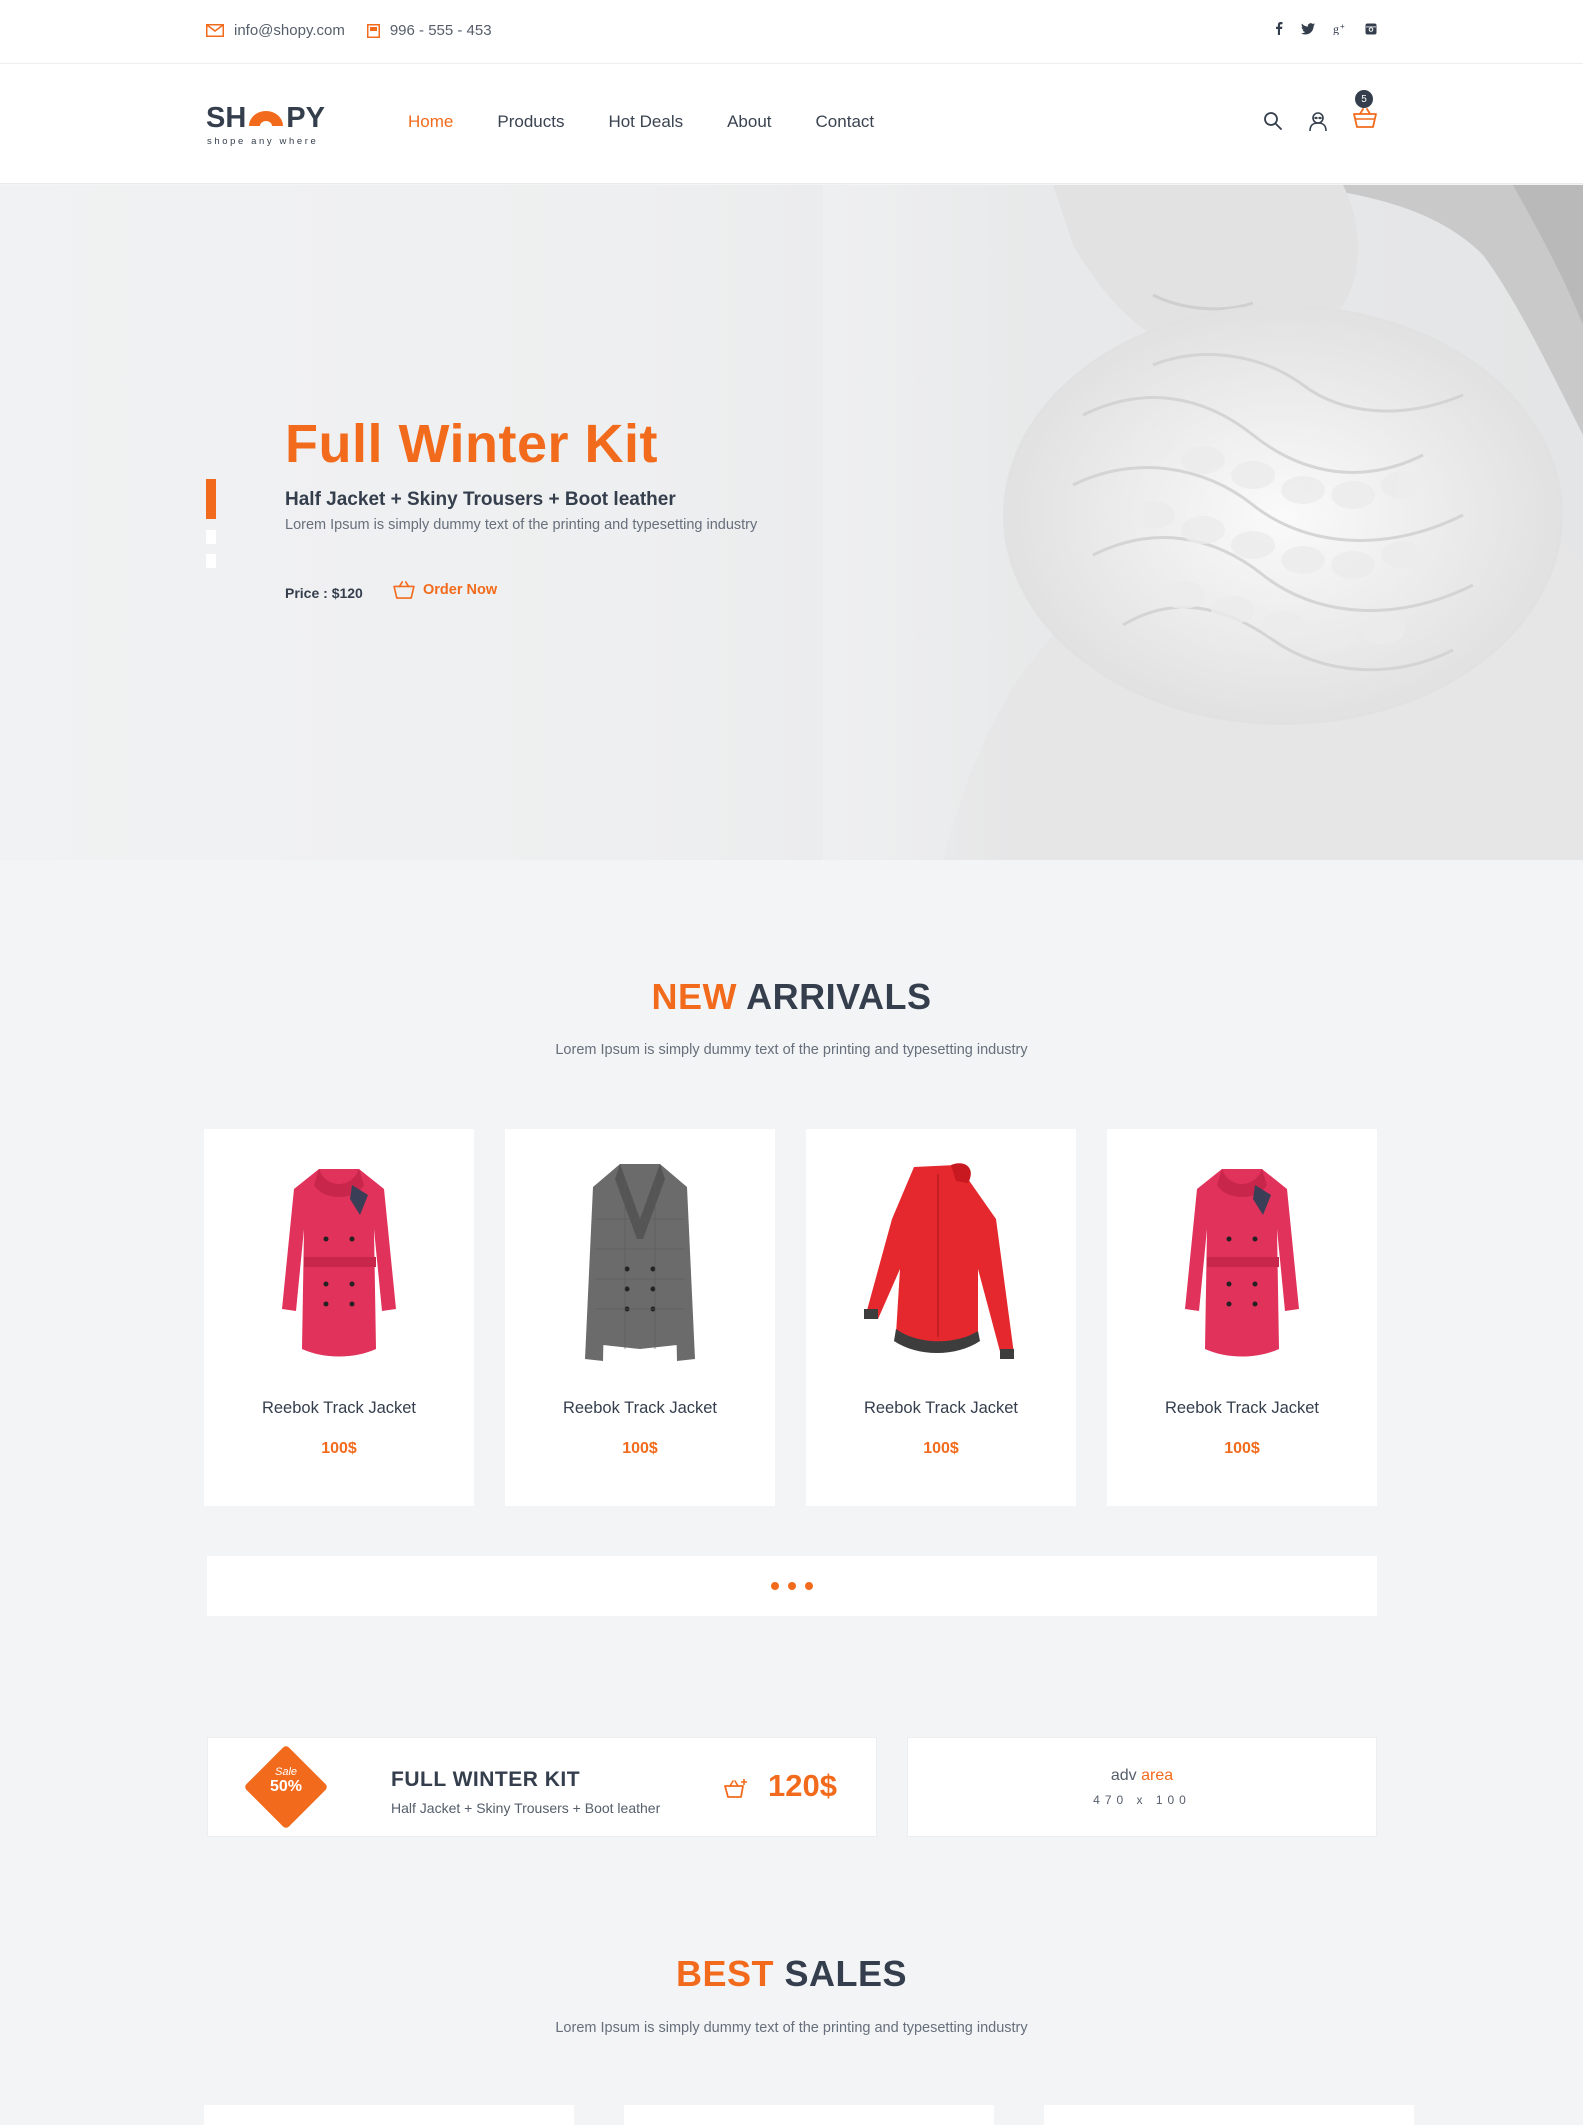 This screenshot has width=1583, height=2125. I want to click on header-actions: 5, so click(1320, 111).